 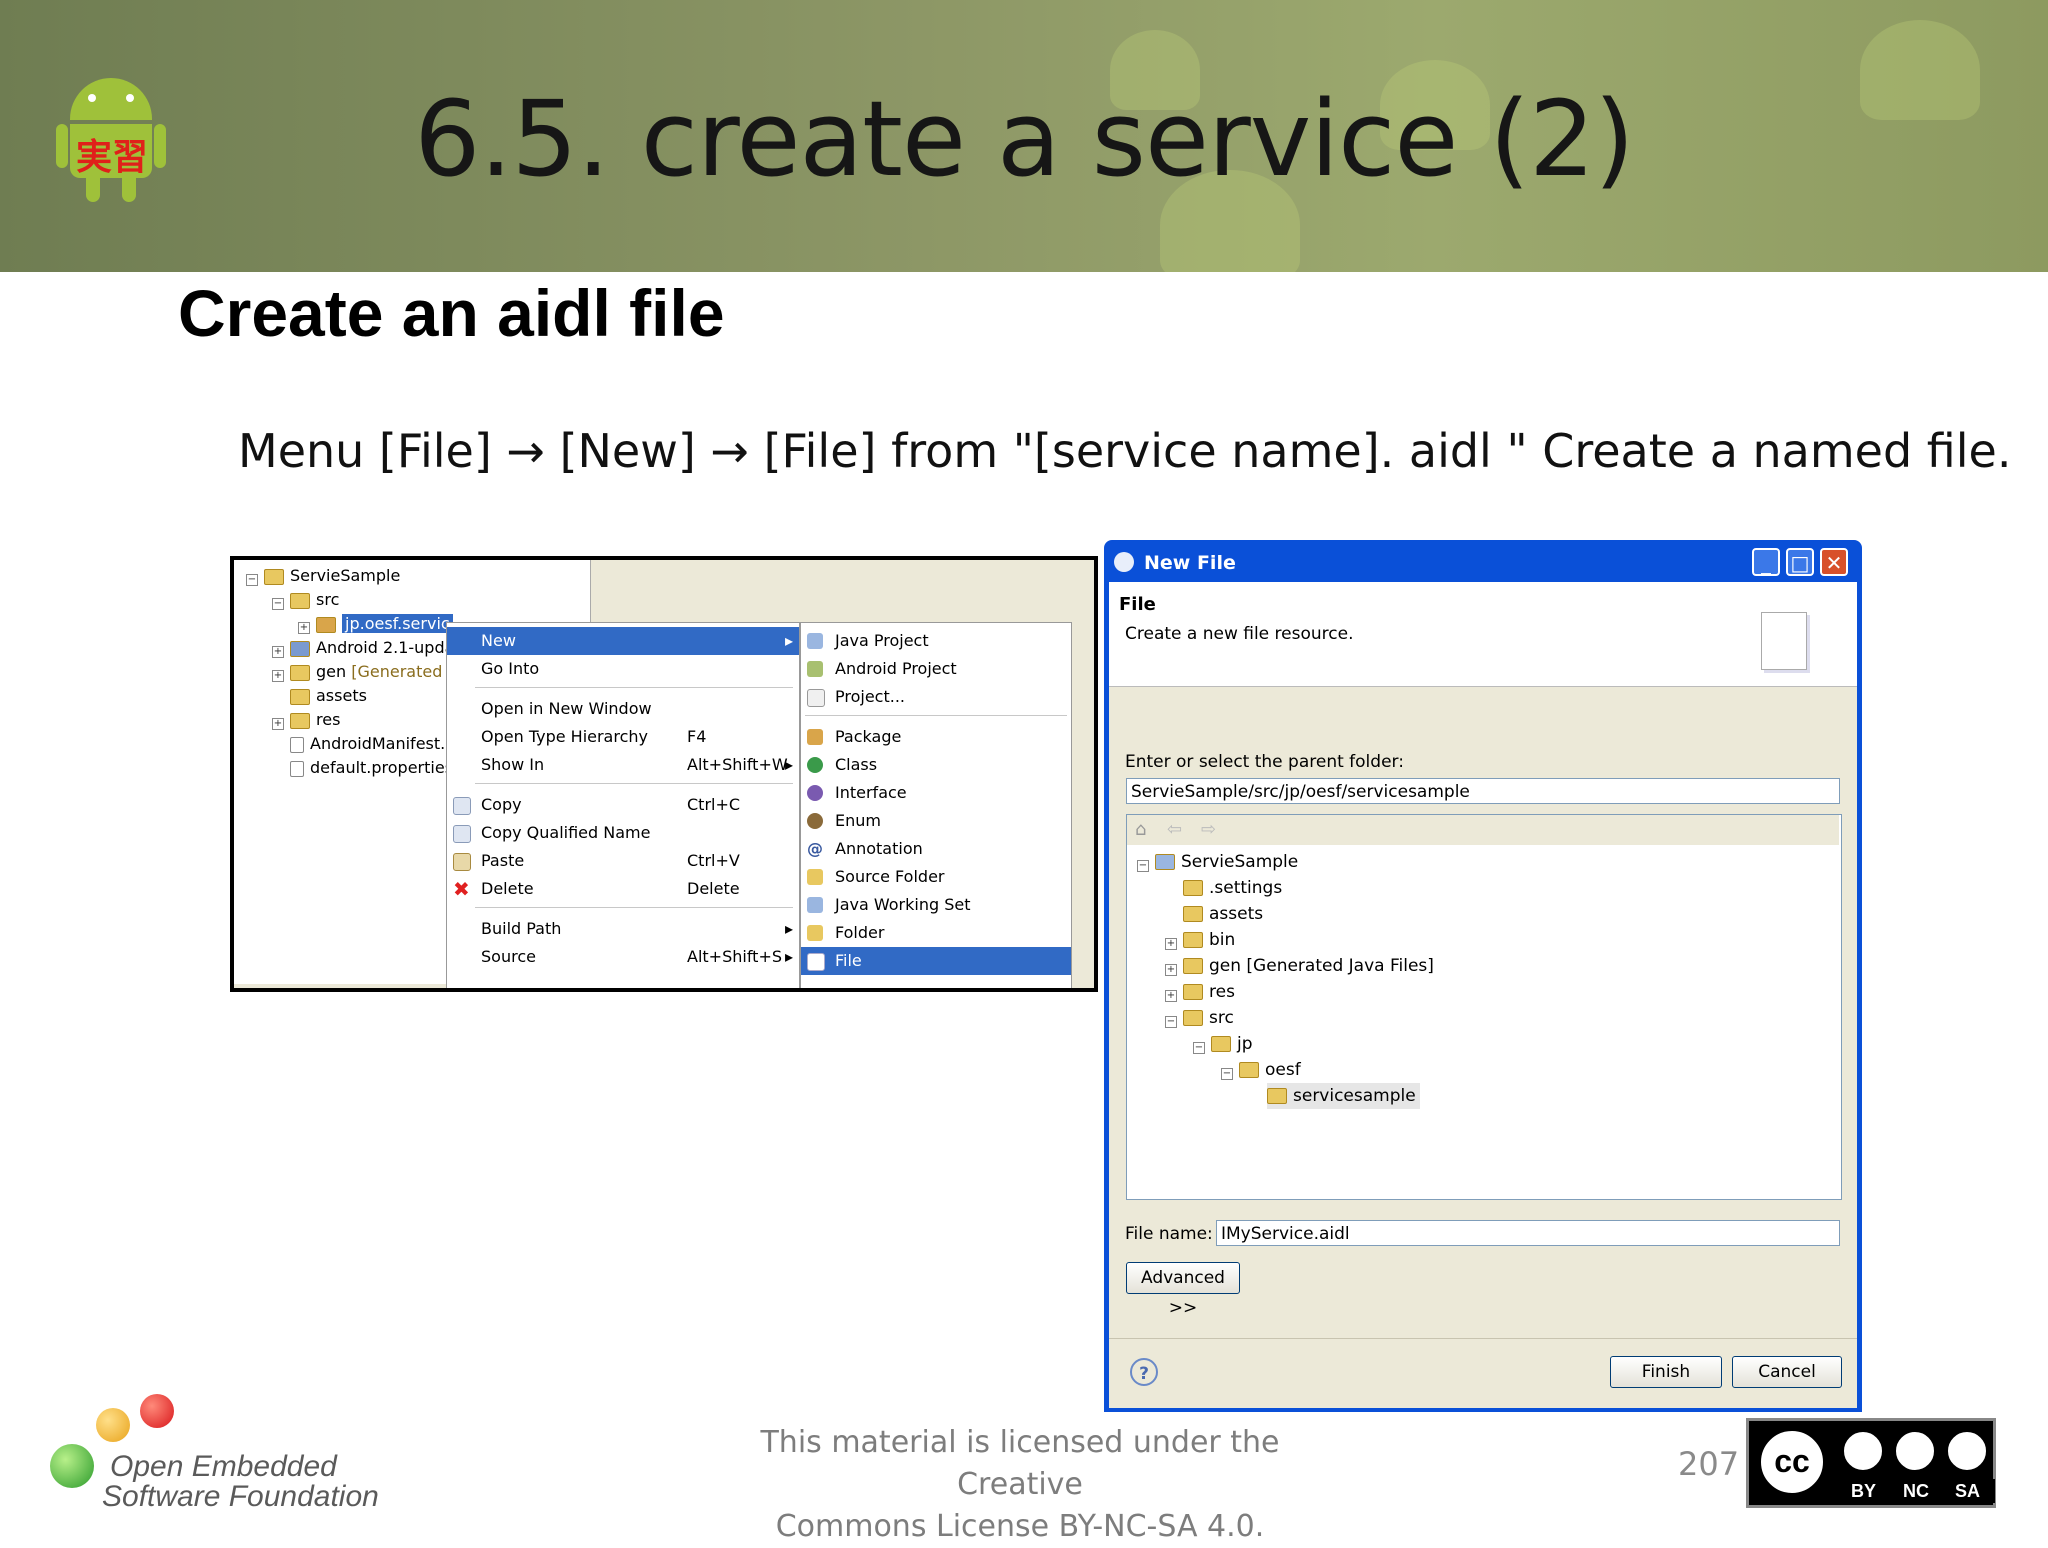 I want to click on submenu-item-class: Class, so click(x=936, y=765).